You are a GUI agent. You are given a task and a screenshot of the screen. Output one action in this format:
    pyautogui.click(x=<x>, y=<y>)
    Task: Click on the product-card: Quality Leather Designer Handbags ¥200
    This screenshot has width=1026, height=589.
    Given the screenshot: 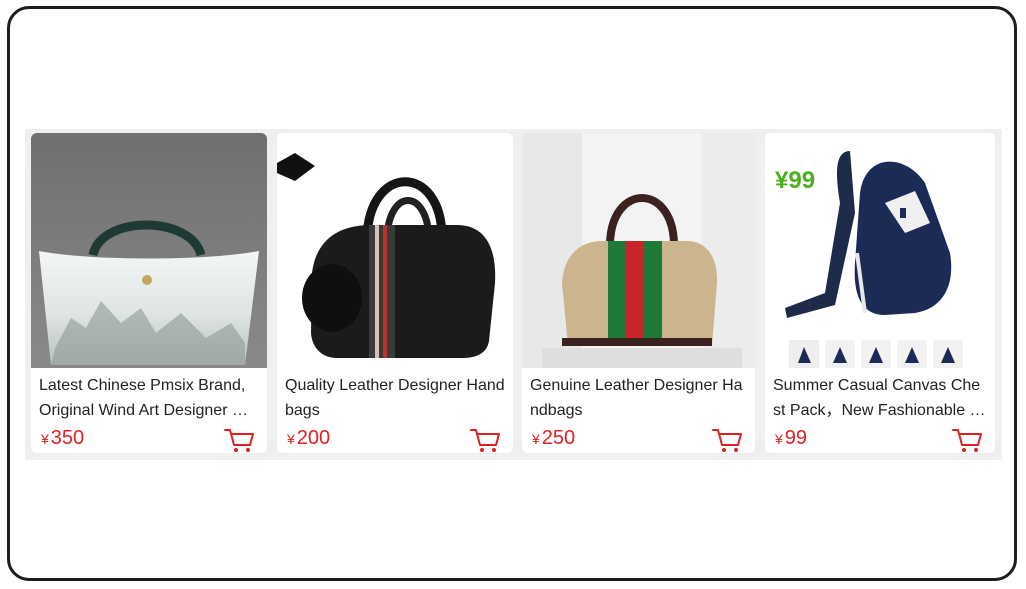 What is the action you would take?
    pyautogui.click(x=395, y=293)
    